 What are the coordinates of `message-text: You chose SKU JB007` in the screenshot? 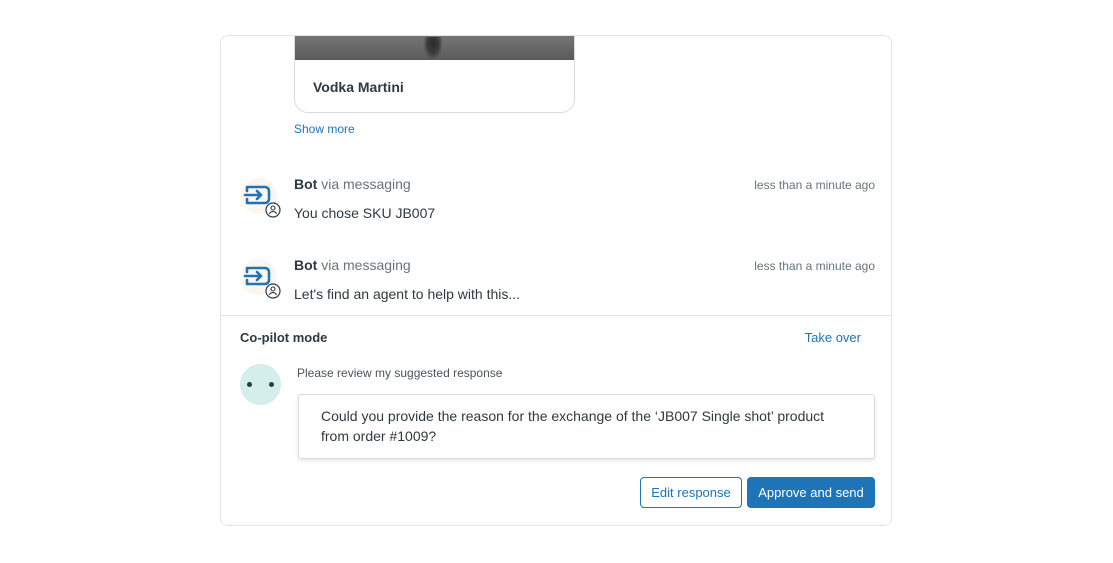 It's located at (365, 213).